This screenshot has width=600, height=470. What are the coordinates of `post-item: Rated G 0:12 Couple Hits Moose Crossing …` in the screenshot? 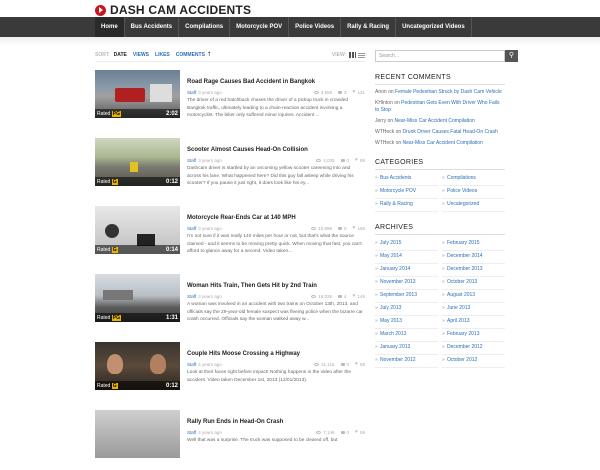 It's located at (230, 372).